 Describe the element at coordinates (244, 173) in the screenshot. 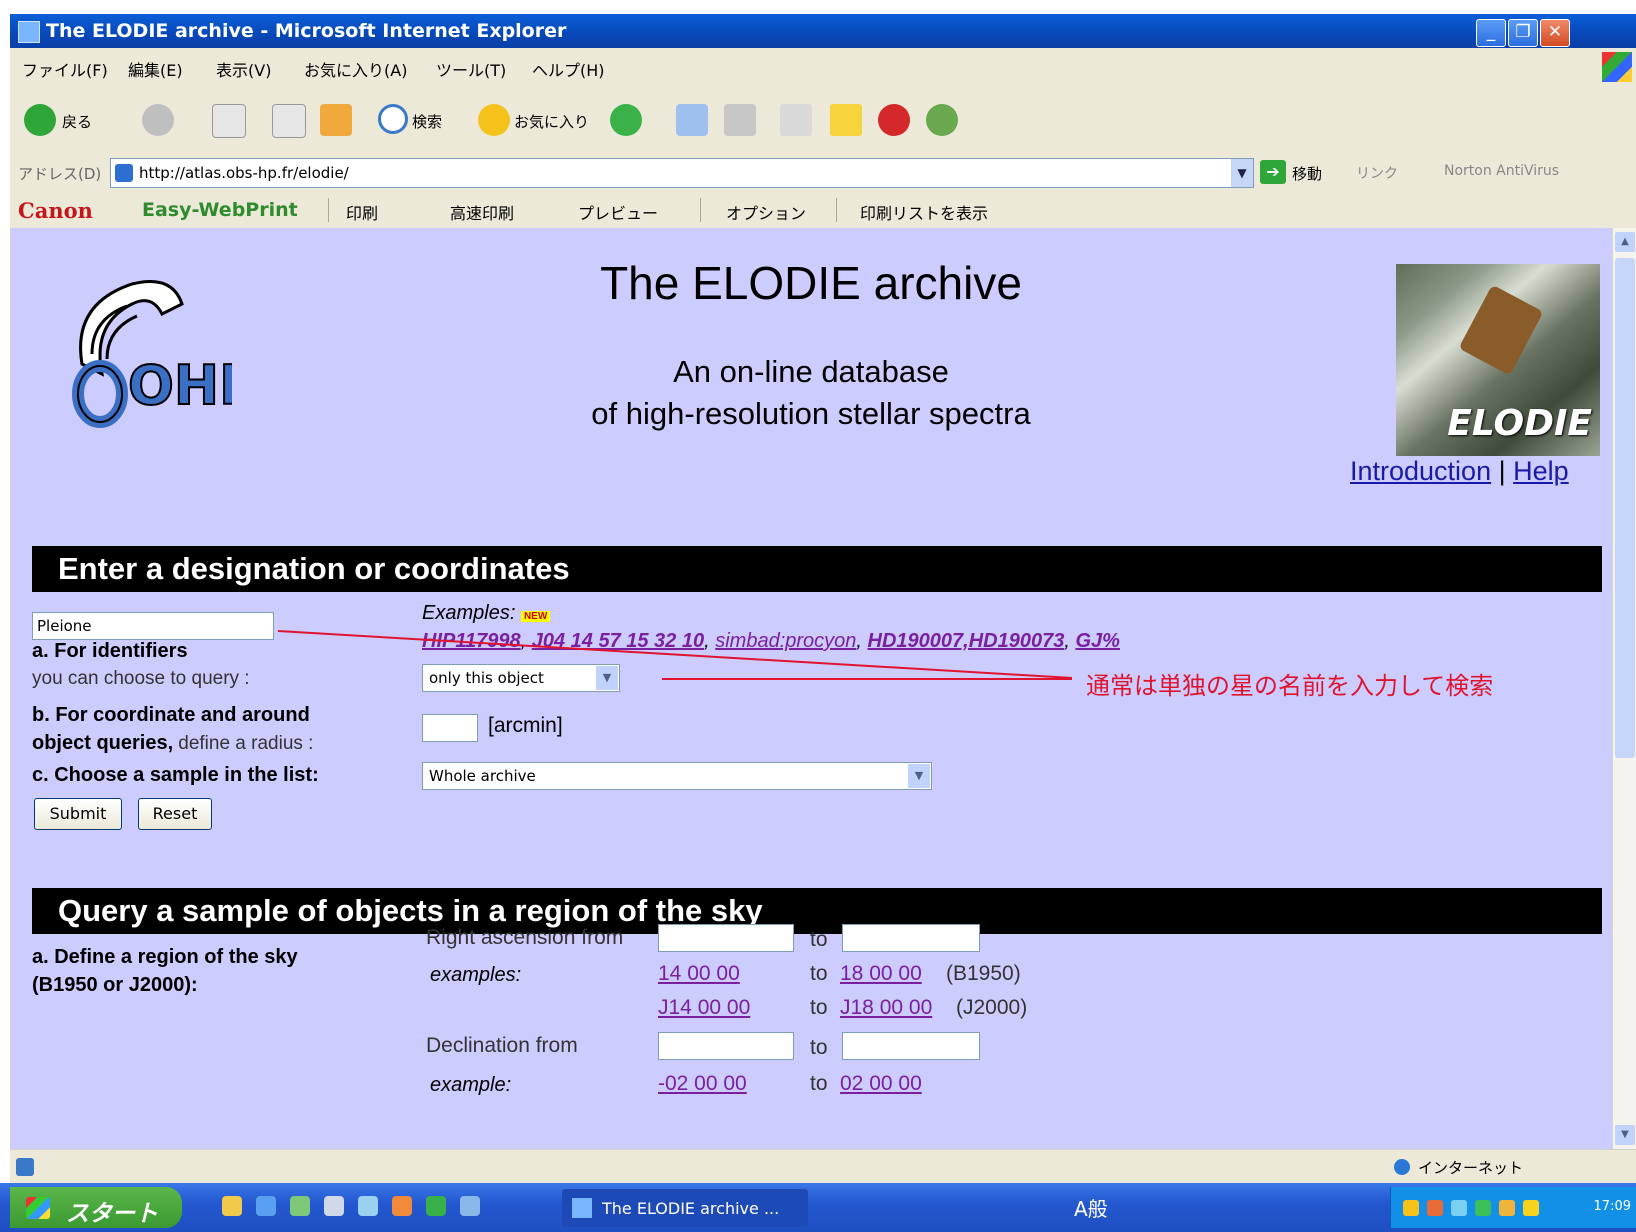

I see `address-url: http://atlas.obs-hp.fr/elodie/` at that location.